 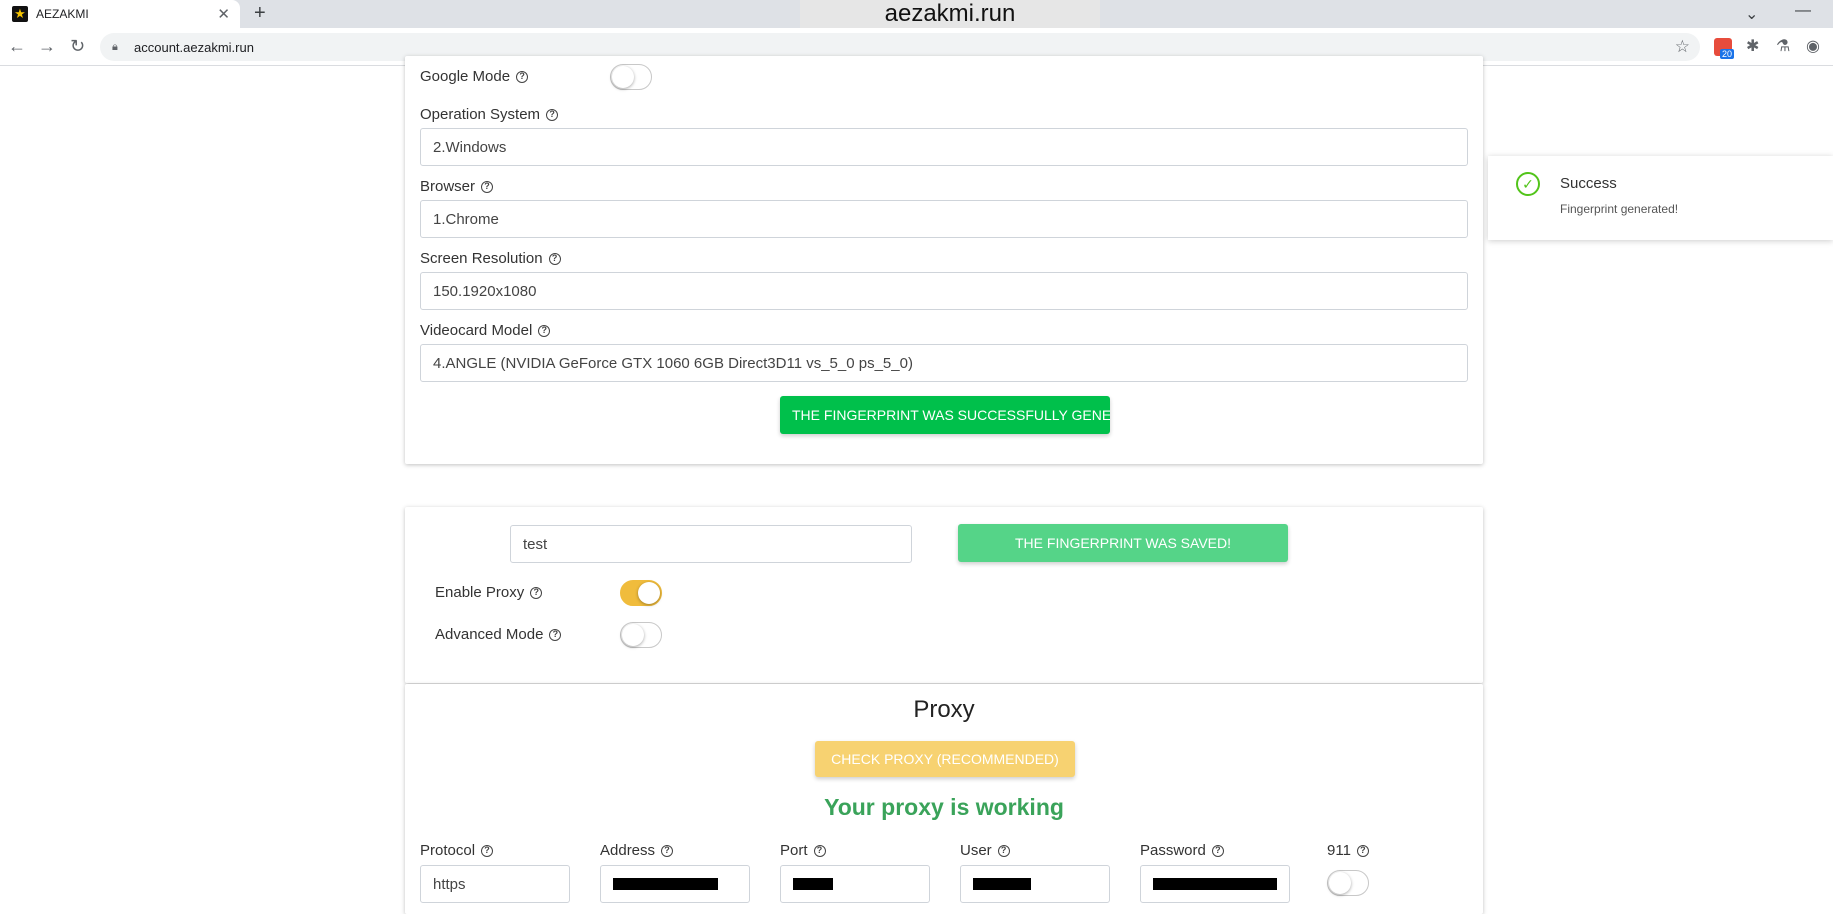 I want to click on protocol-label: Protocol ?, so click(x=457, y=850).